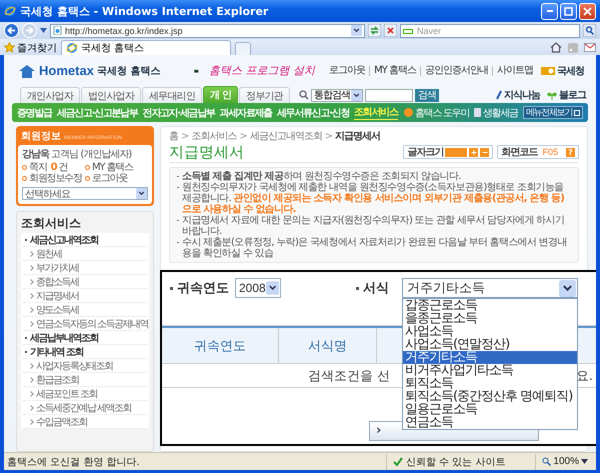 The width and height of the screenshot is (600, 473). Describe the element at coordinates (514, 71) in the screenshot. I see `top-link: 사이트맵` at that location.